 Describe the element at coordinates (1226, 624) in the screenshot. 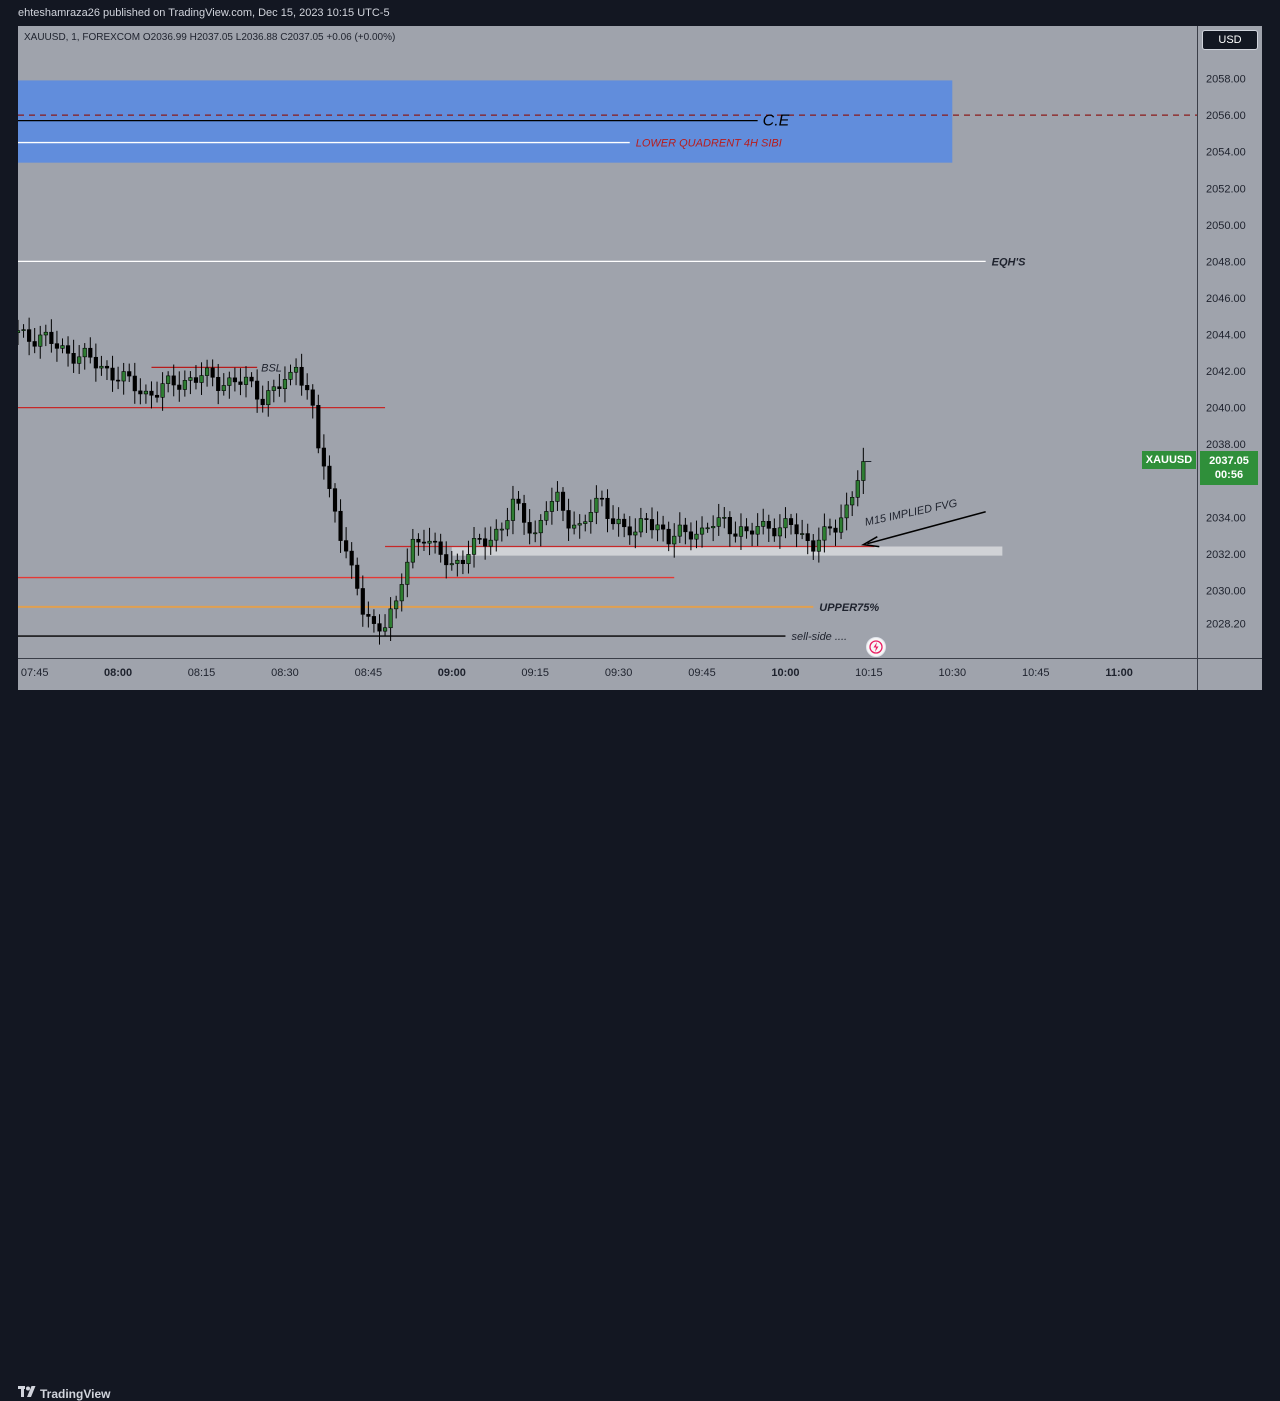

I see `price-axis-label: 2028.20` at that location.